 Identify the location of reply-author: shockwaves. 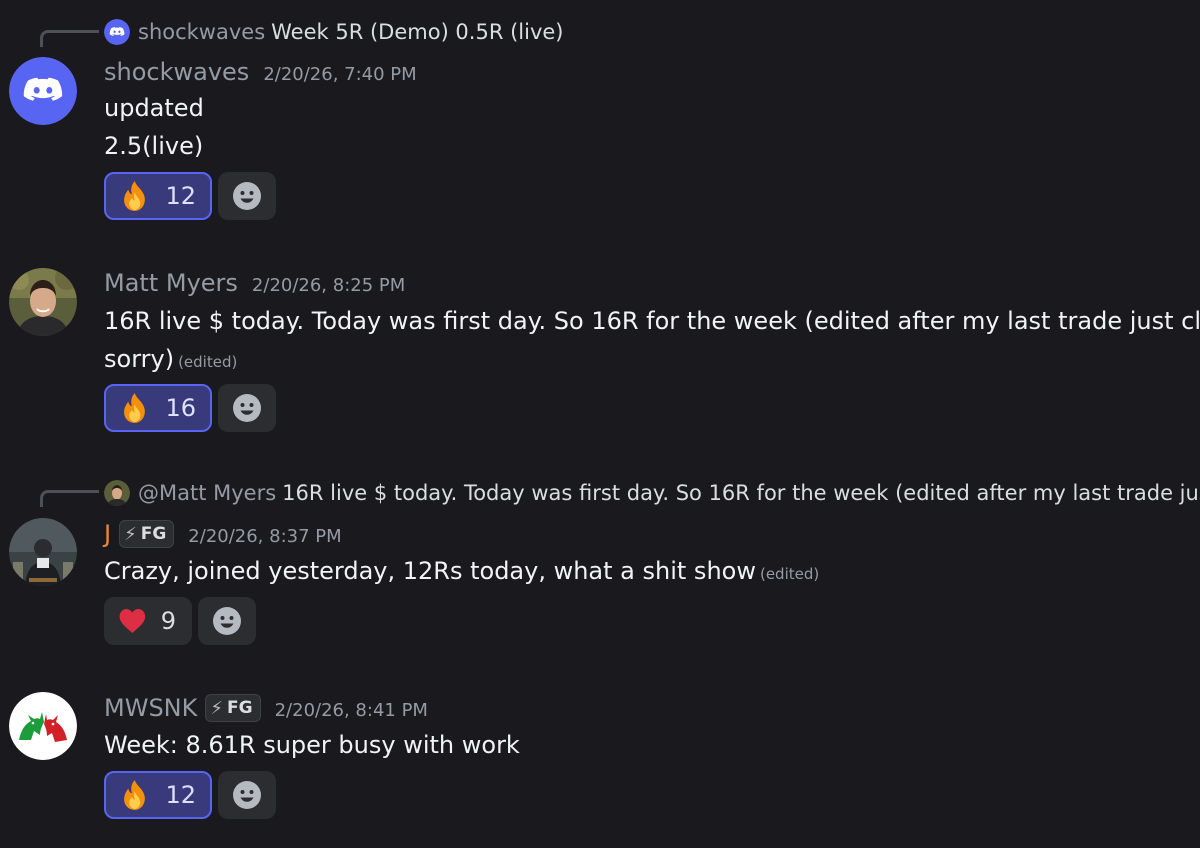
(201, 32).